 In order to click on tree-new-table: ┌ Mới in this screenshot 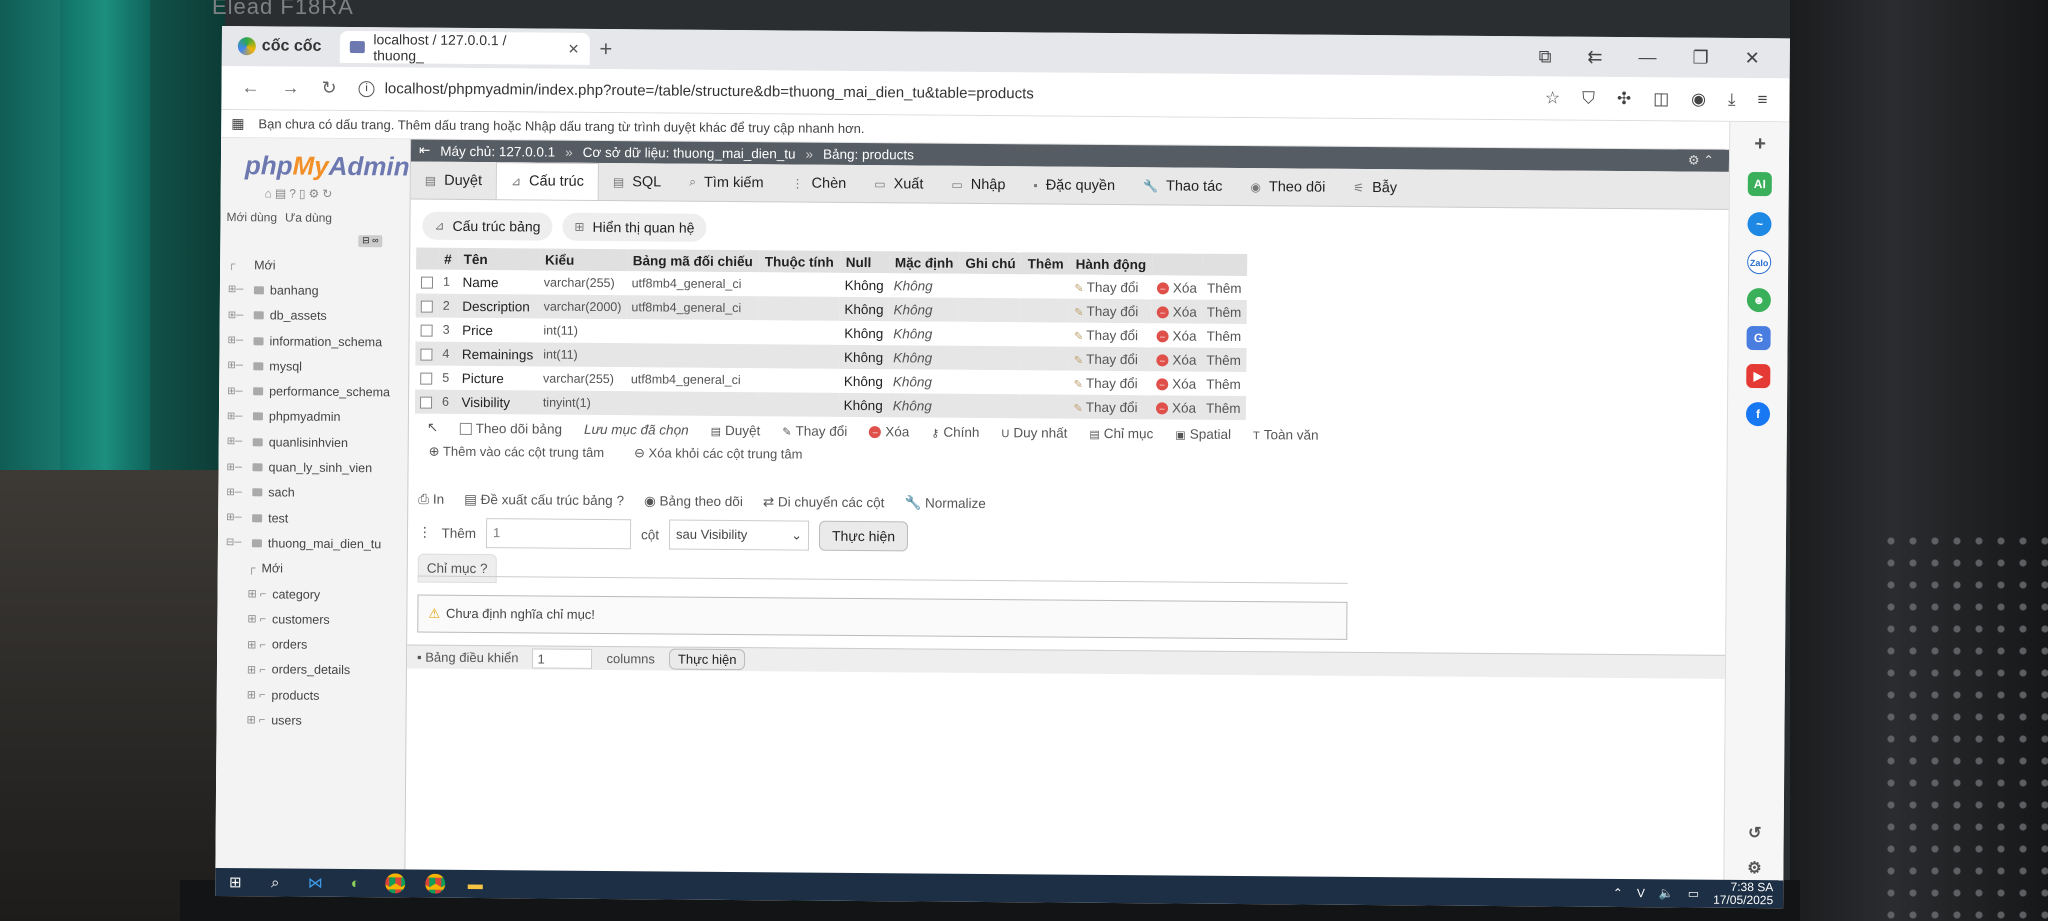, I will do `click(318, 569)`.